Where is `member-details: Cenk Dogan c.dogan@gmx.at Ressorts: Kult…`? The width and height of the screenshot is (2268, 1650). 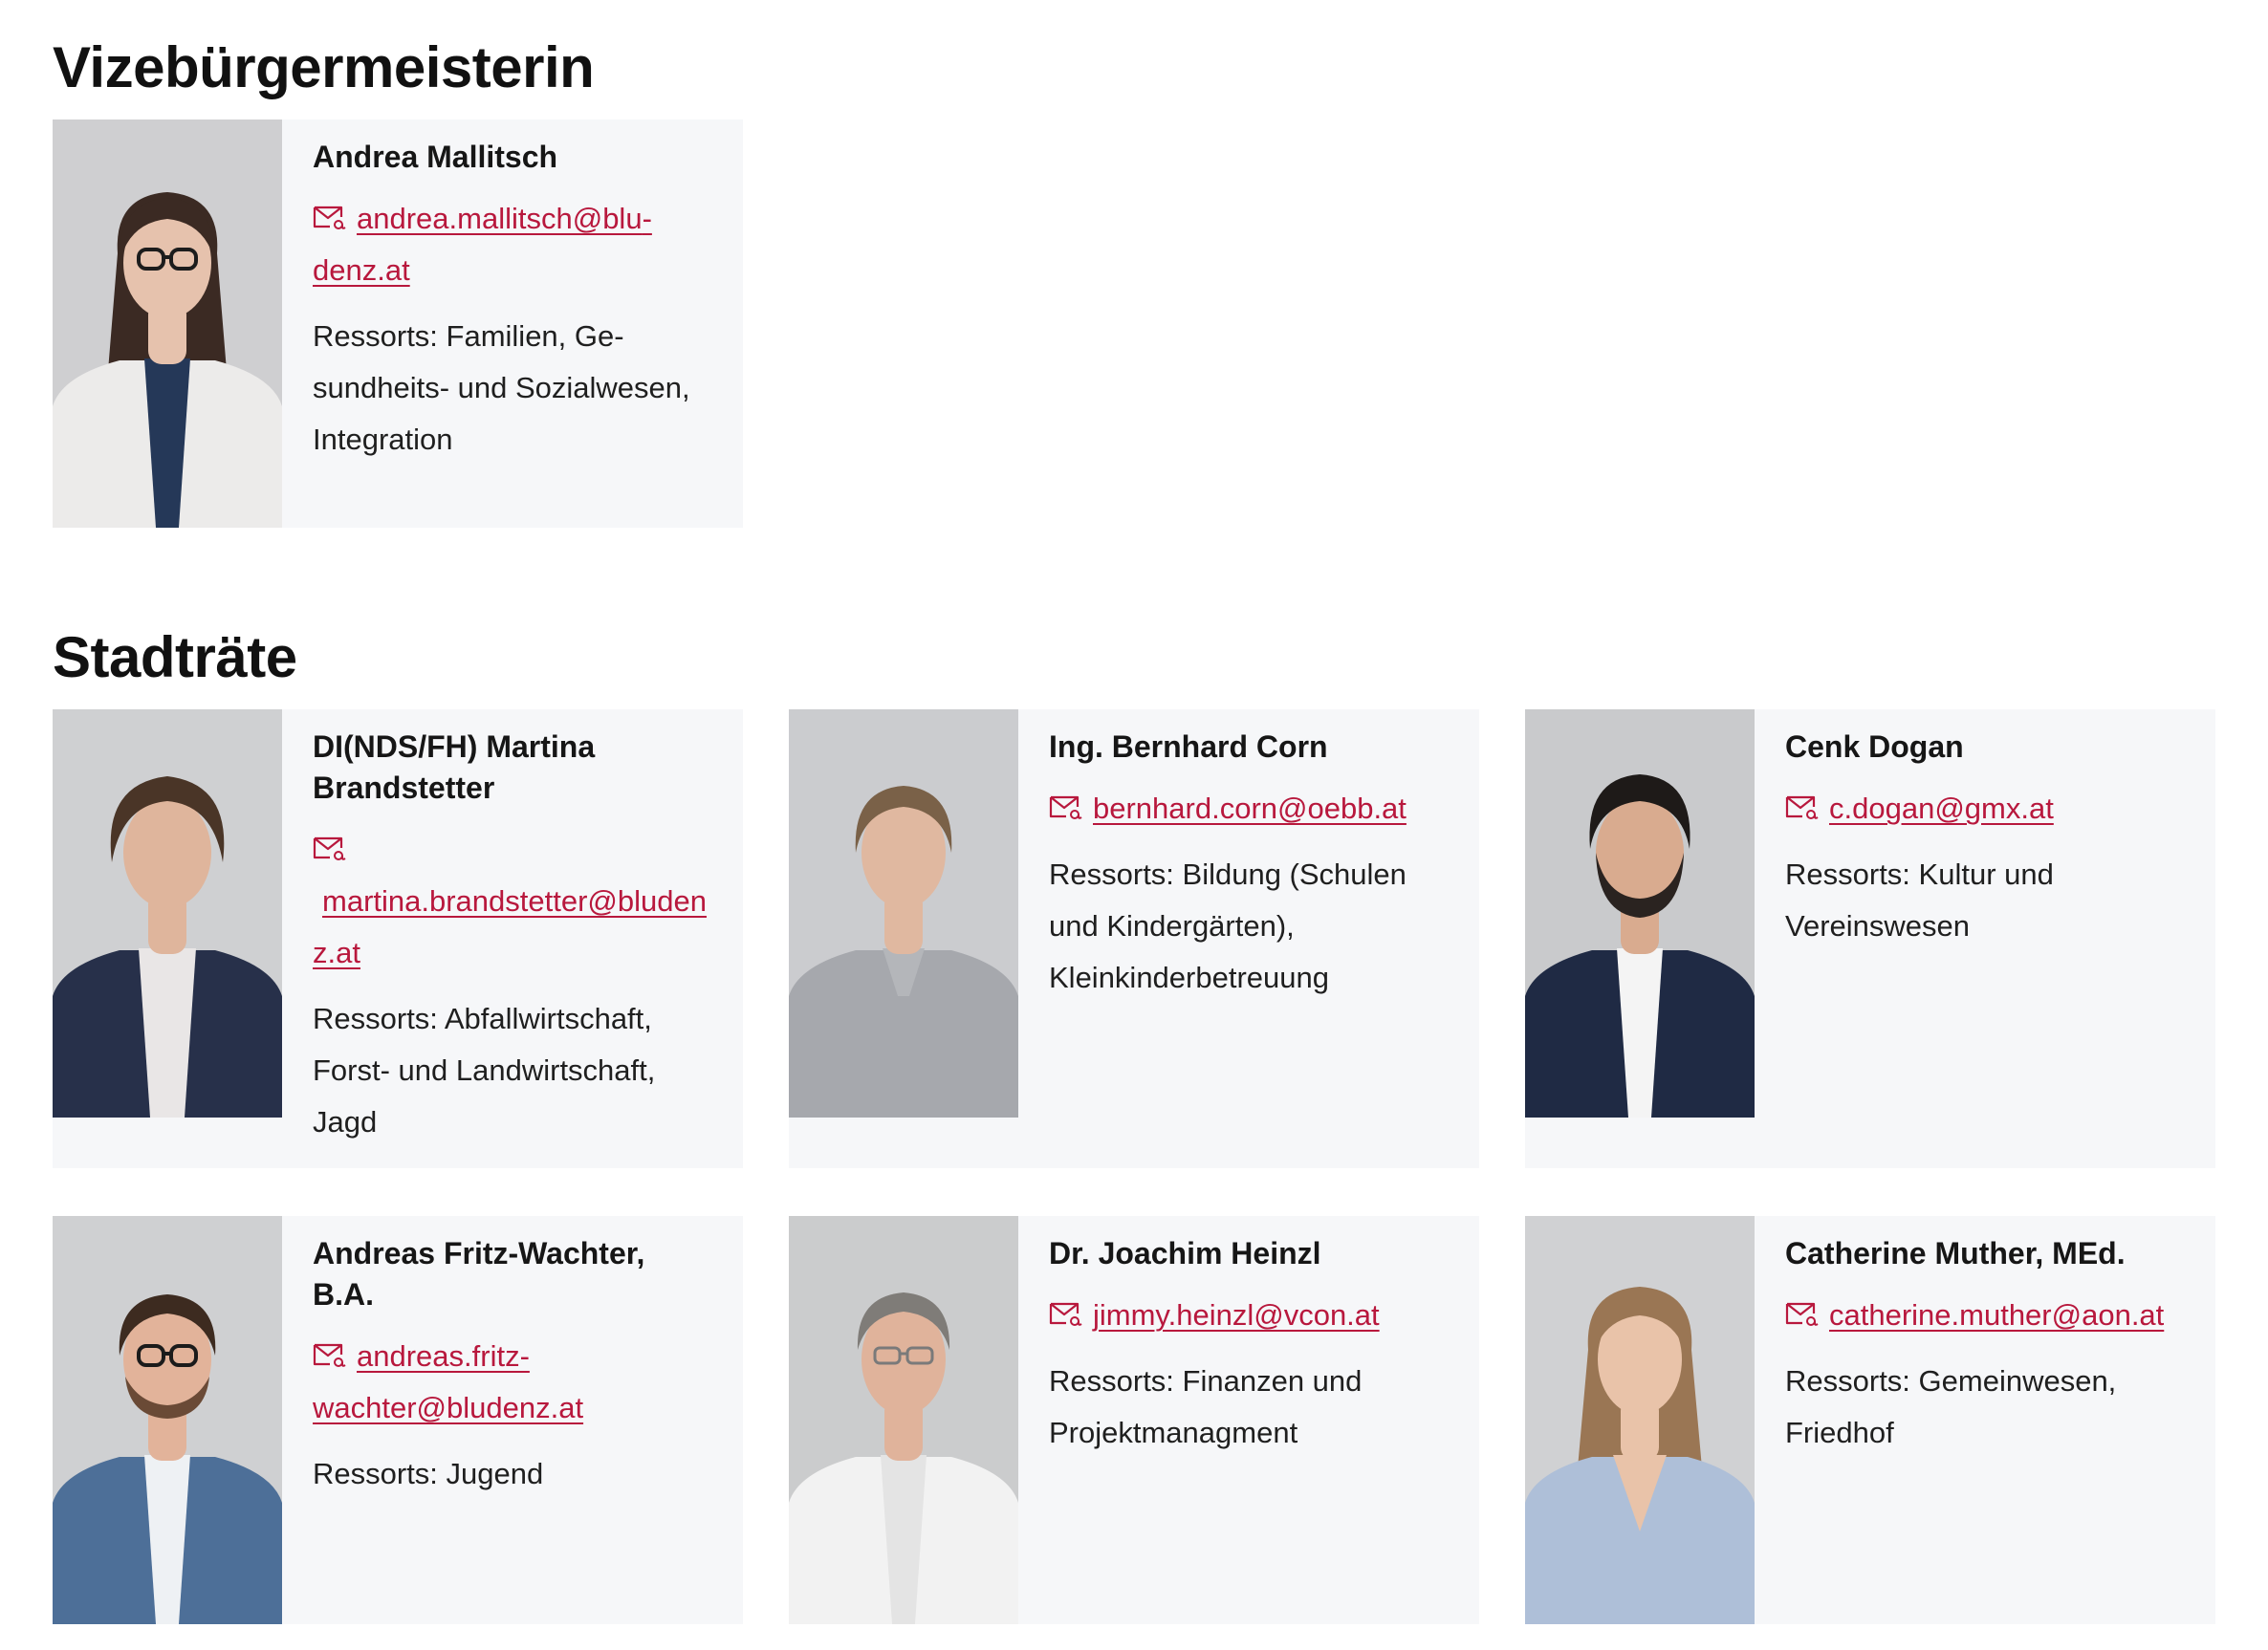
member-details: Cenk Dogan c.dogan@gmx.at Ressorts: Kult… is located at coordinates (1985, 837).